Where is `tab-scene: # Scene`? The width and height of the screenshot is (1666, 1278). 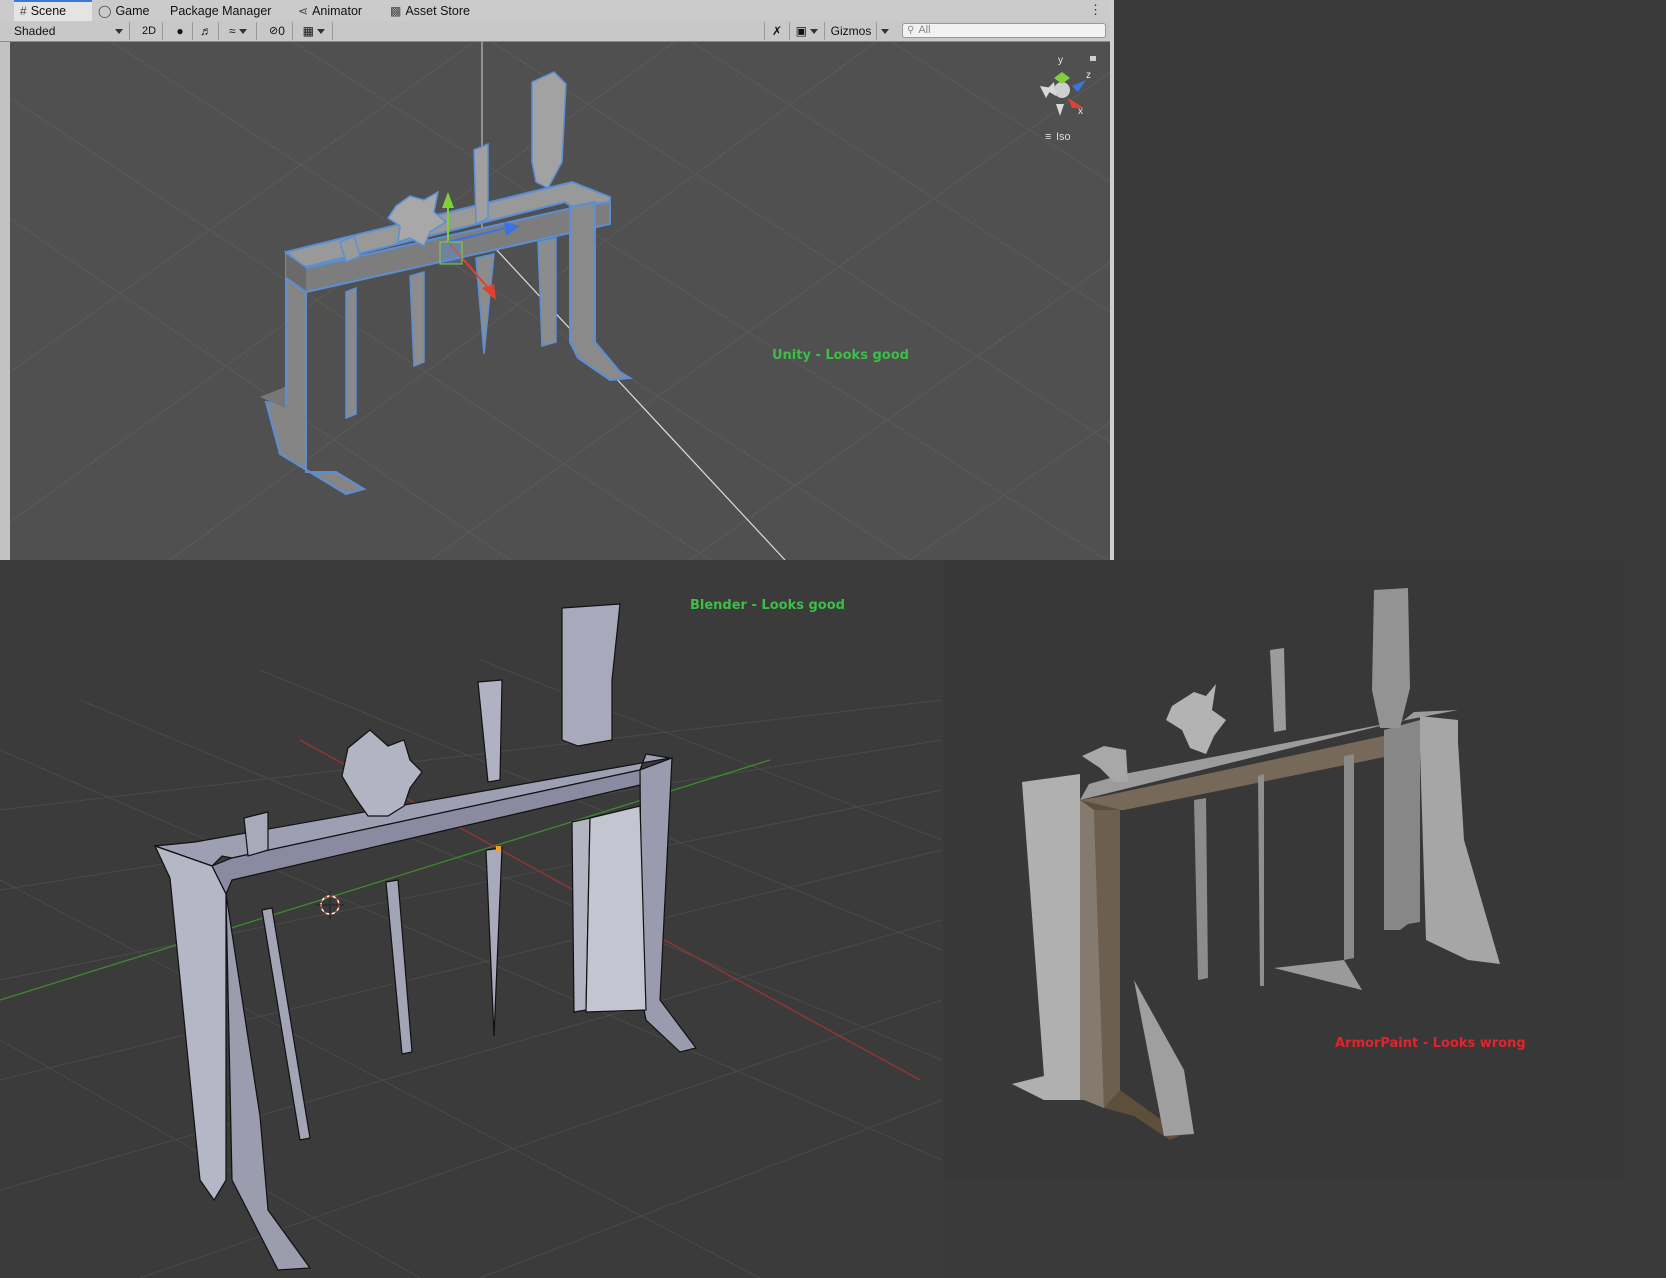 tab-scene: # Scene is located at coordinates (53, 10).